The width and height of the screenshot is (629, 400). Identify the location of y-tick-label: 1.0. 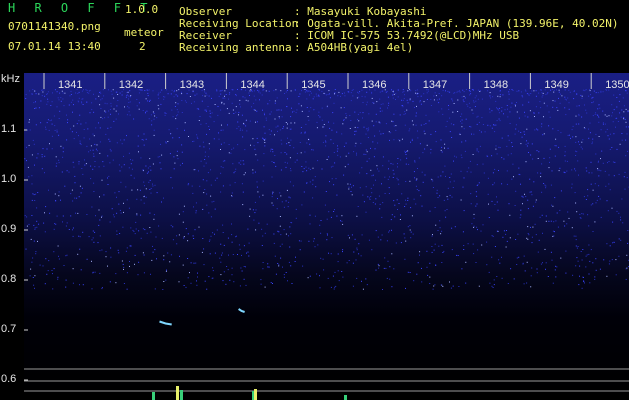
(9, 179).